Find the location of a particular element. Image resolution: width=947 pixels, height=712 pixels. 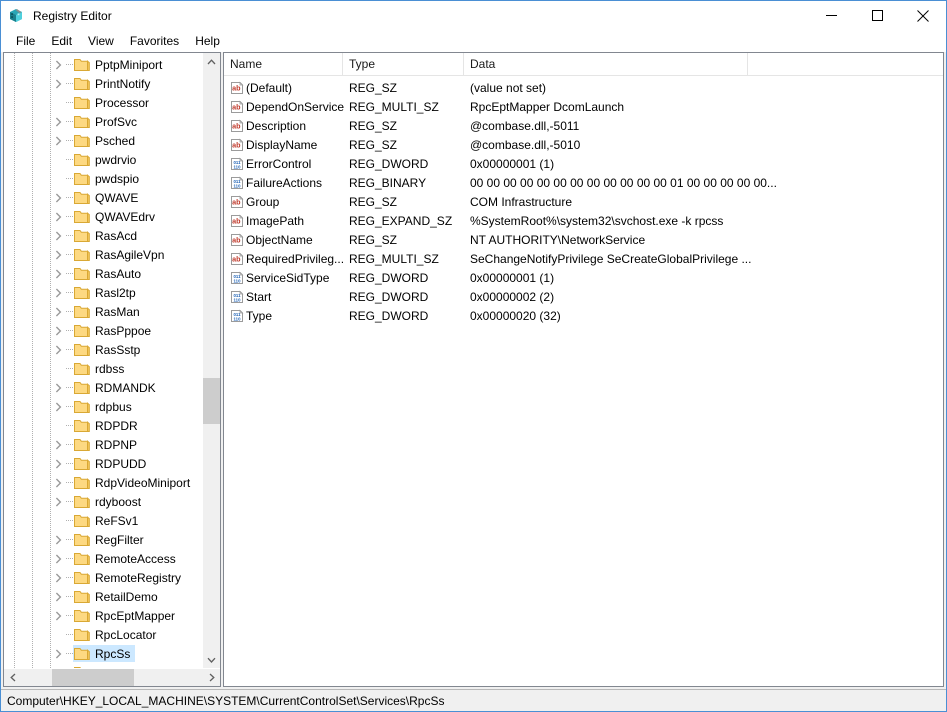

tree-item-qwave: QWAVE is located at coordinates (103, 197).